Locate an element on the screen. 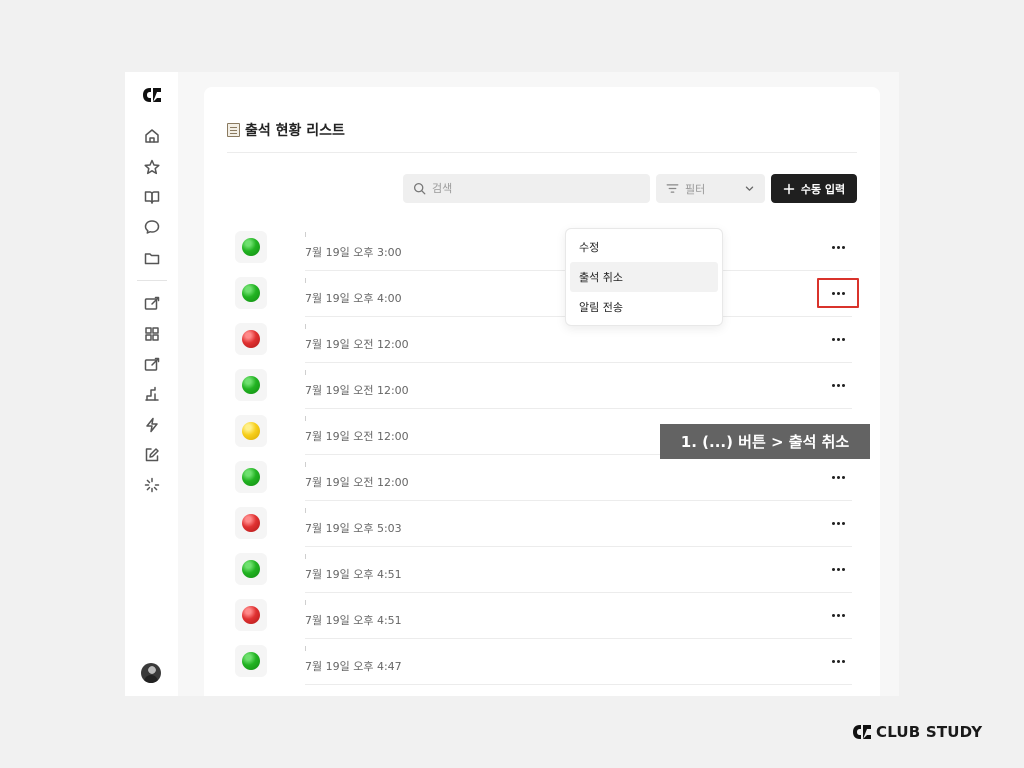 Image resolution: width=1024 pixels, height=768 pixels. user-avatar is located at coordinates (151, 673).